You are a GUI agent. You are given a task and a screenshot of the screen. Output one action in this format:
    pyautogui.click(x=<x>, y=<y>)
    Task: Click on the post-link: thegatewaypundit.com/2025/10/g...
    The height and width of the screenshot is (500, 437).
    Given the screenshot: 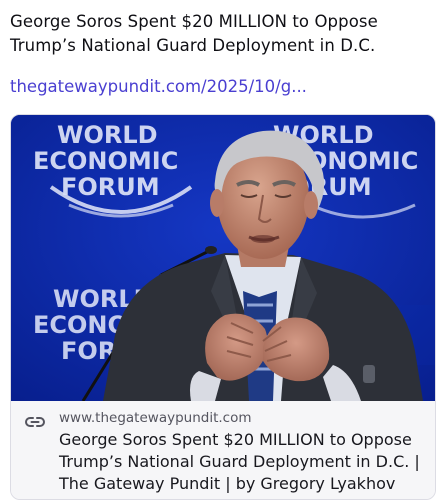 What is the action you would take?
    pyautogui.click(x=220, y=87)
    